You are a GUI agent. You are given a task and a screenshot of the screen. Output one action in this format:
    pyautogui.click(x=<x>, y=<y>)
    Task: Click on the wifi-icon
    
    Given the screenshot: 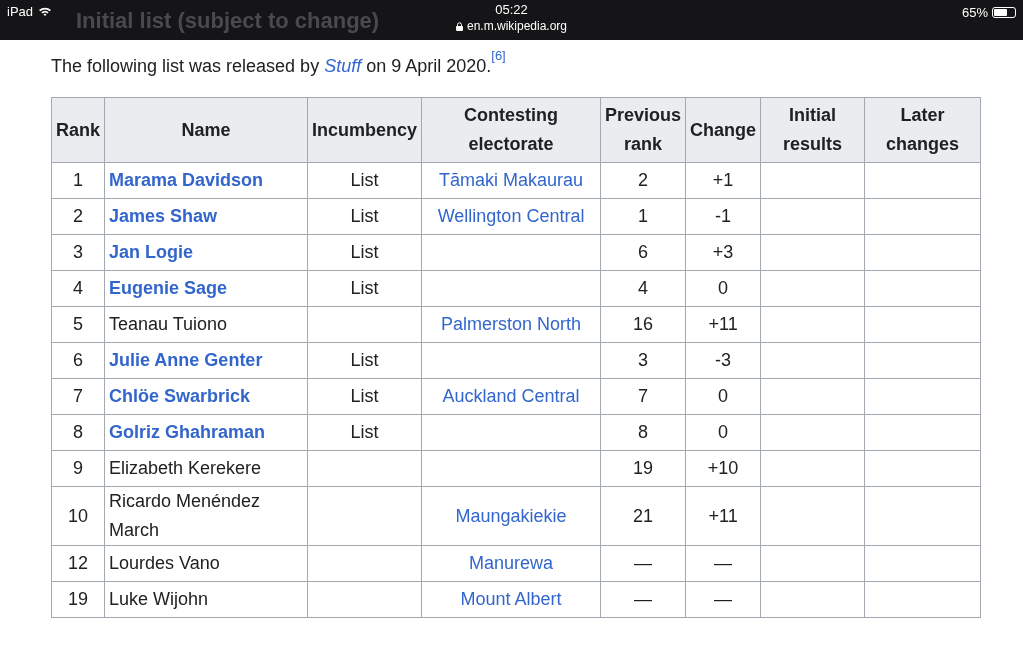 What is the action you would take?
    pyautogui.click(x=45, y=12)
    